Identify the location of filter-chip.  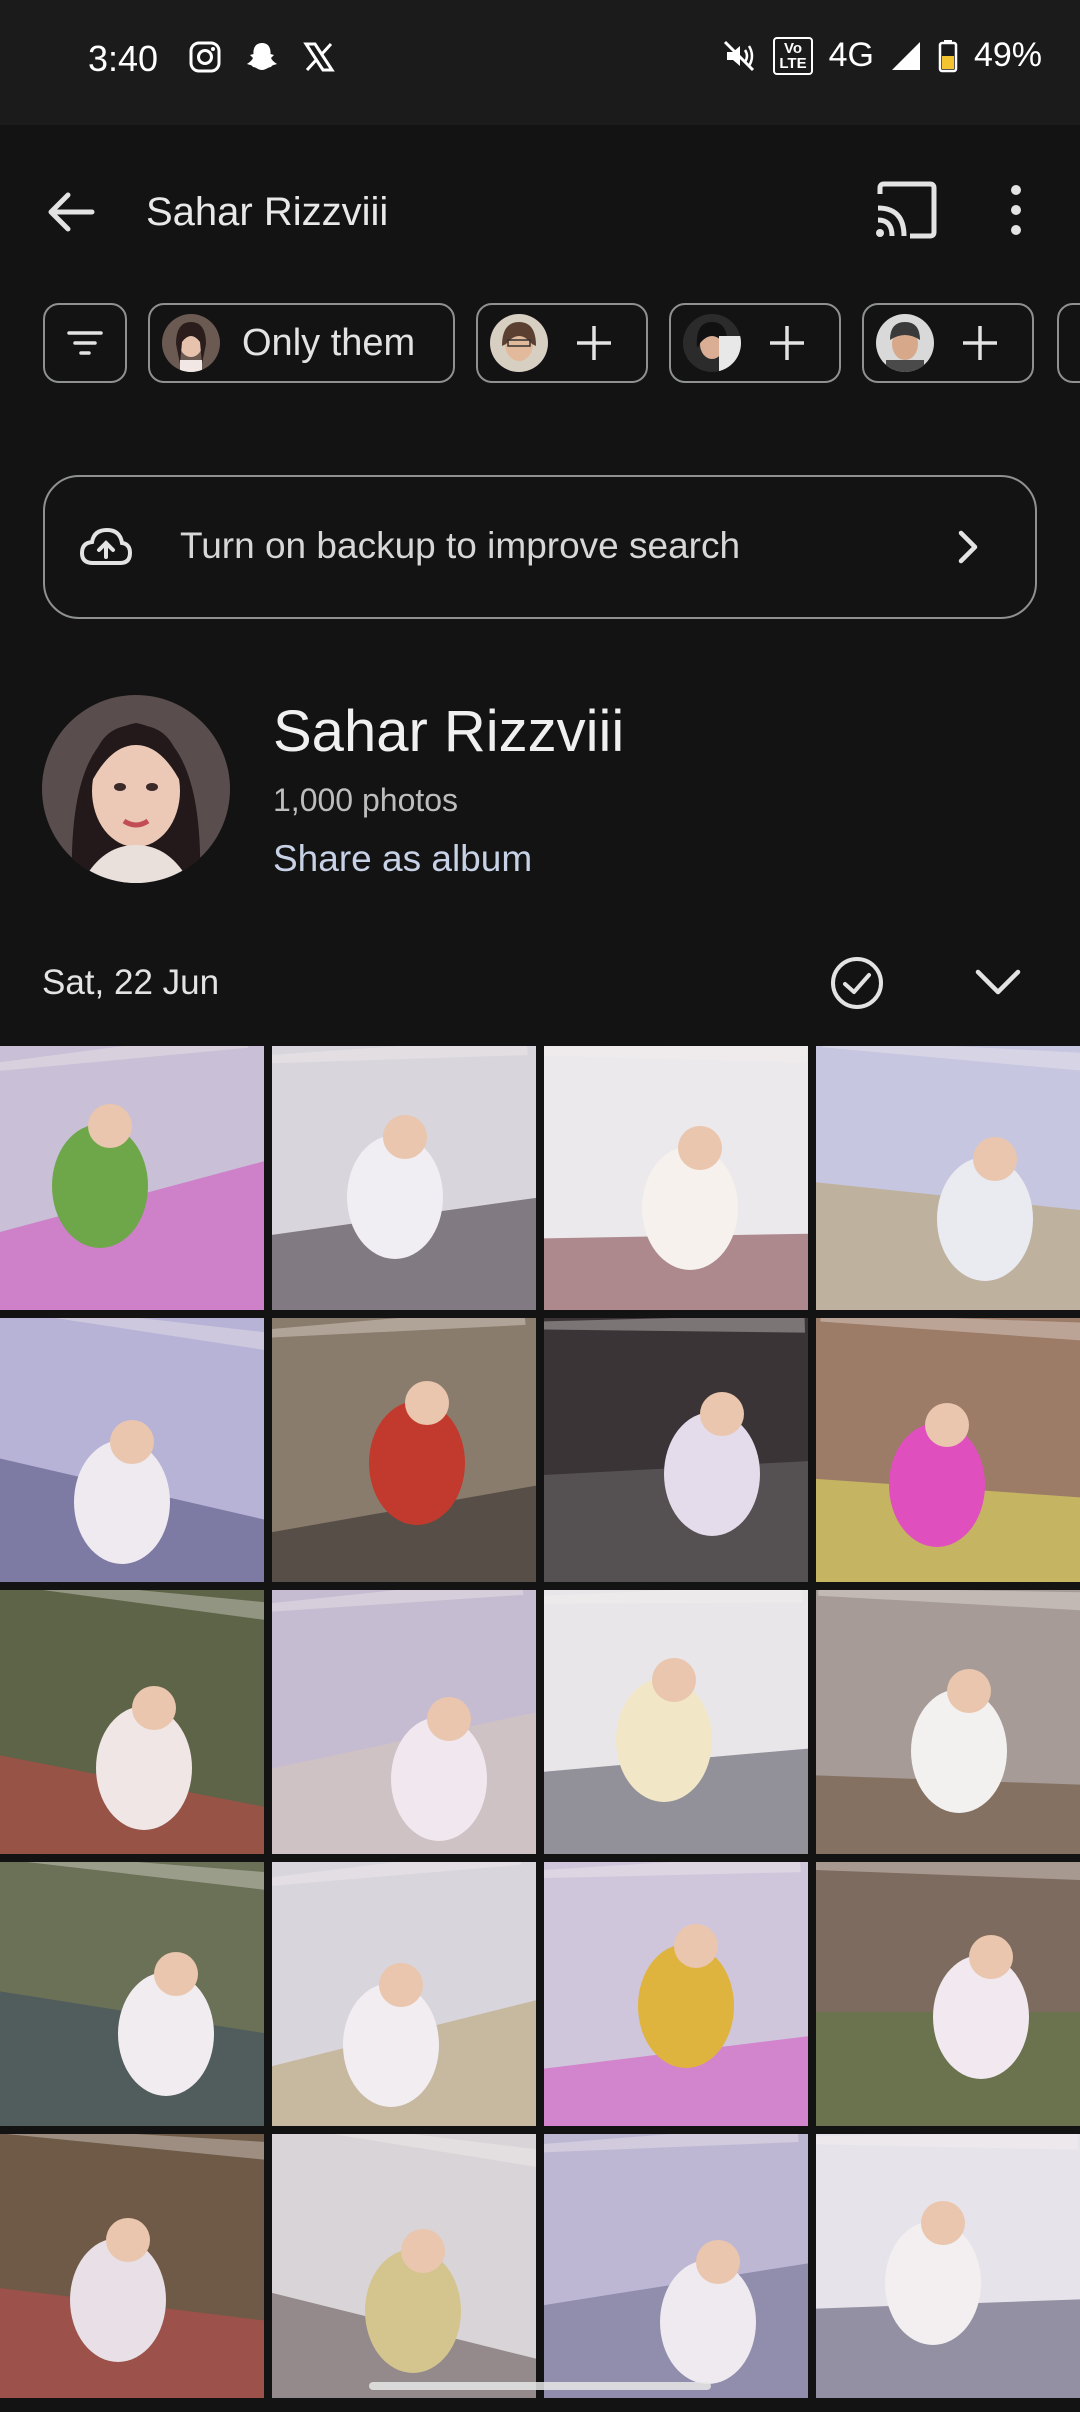
(85, 343).